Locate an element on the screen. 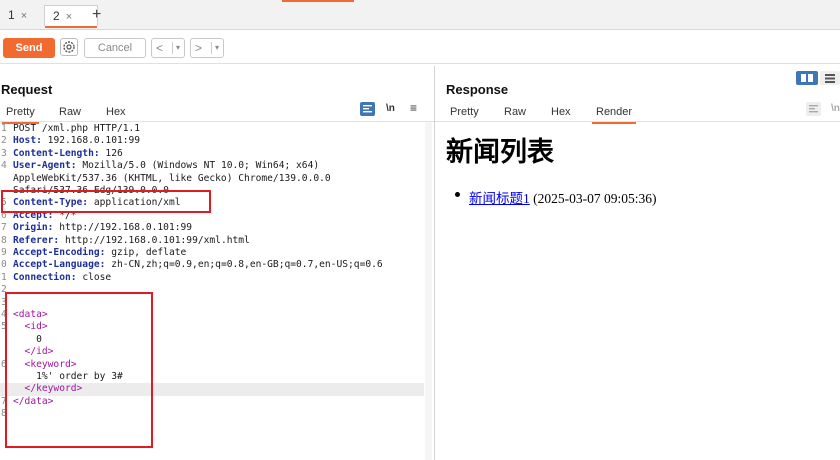  rendered-heading: 新闻列表 is located at coordinates (500, 152).